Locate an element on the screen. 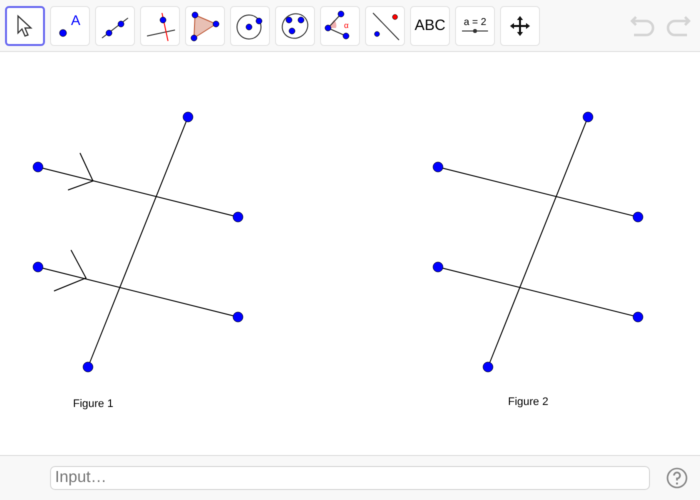 The height and width of the screenshot is (500, 700). move-arrows-icon is located at coordinates (520, 26).